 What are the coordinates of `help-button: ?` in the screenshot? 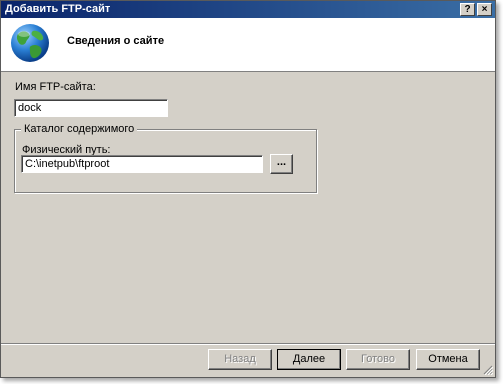 It's located at (467, 9).